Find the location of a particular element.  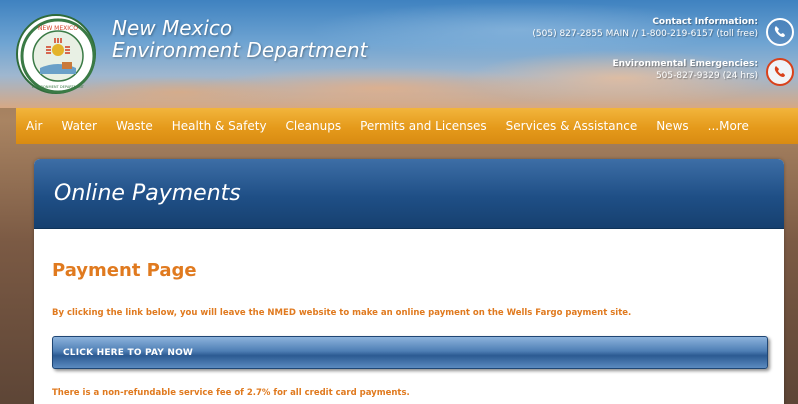

site-title-line1: New Mexico is located at coordinates (172, 28).